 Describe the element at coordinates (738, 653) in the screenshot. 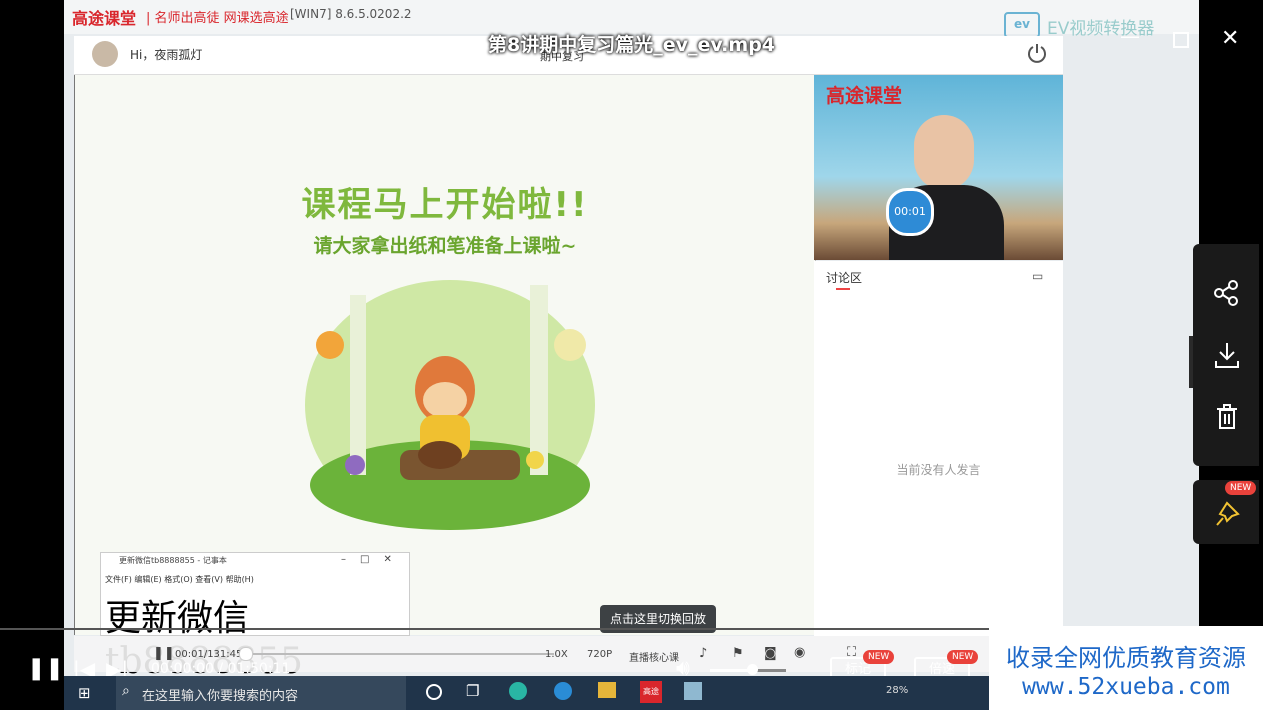

I see `inner-flag-icon: ⚑` at that location.